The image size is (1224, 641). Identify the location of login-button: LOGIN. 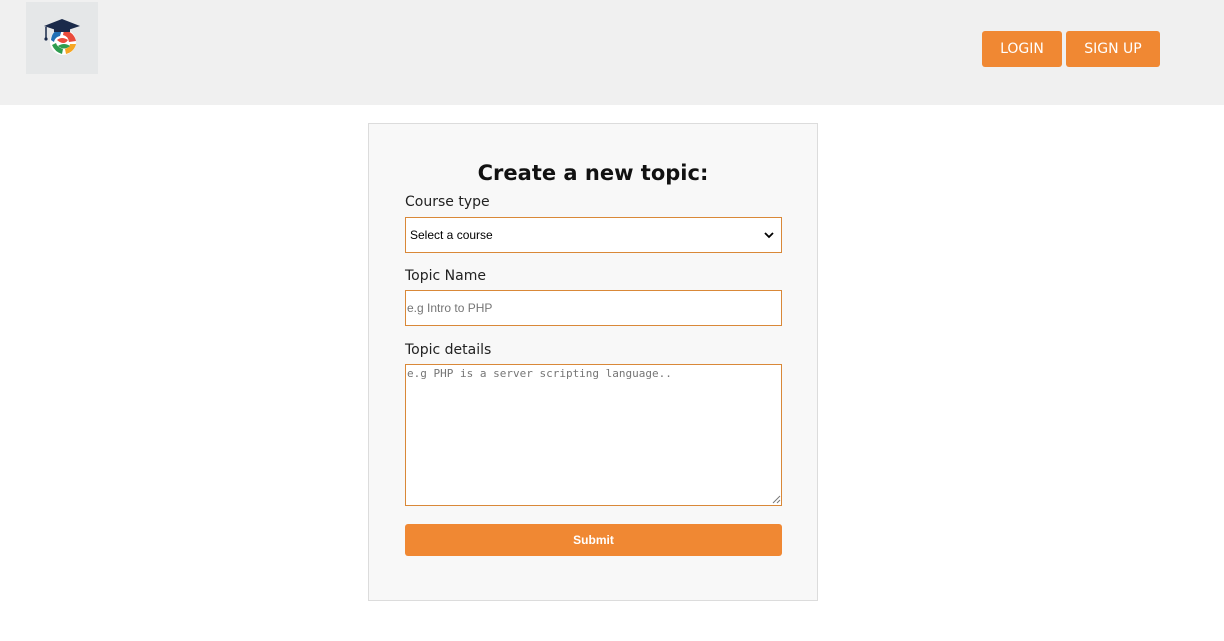
(1022, 49).